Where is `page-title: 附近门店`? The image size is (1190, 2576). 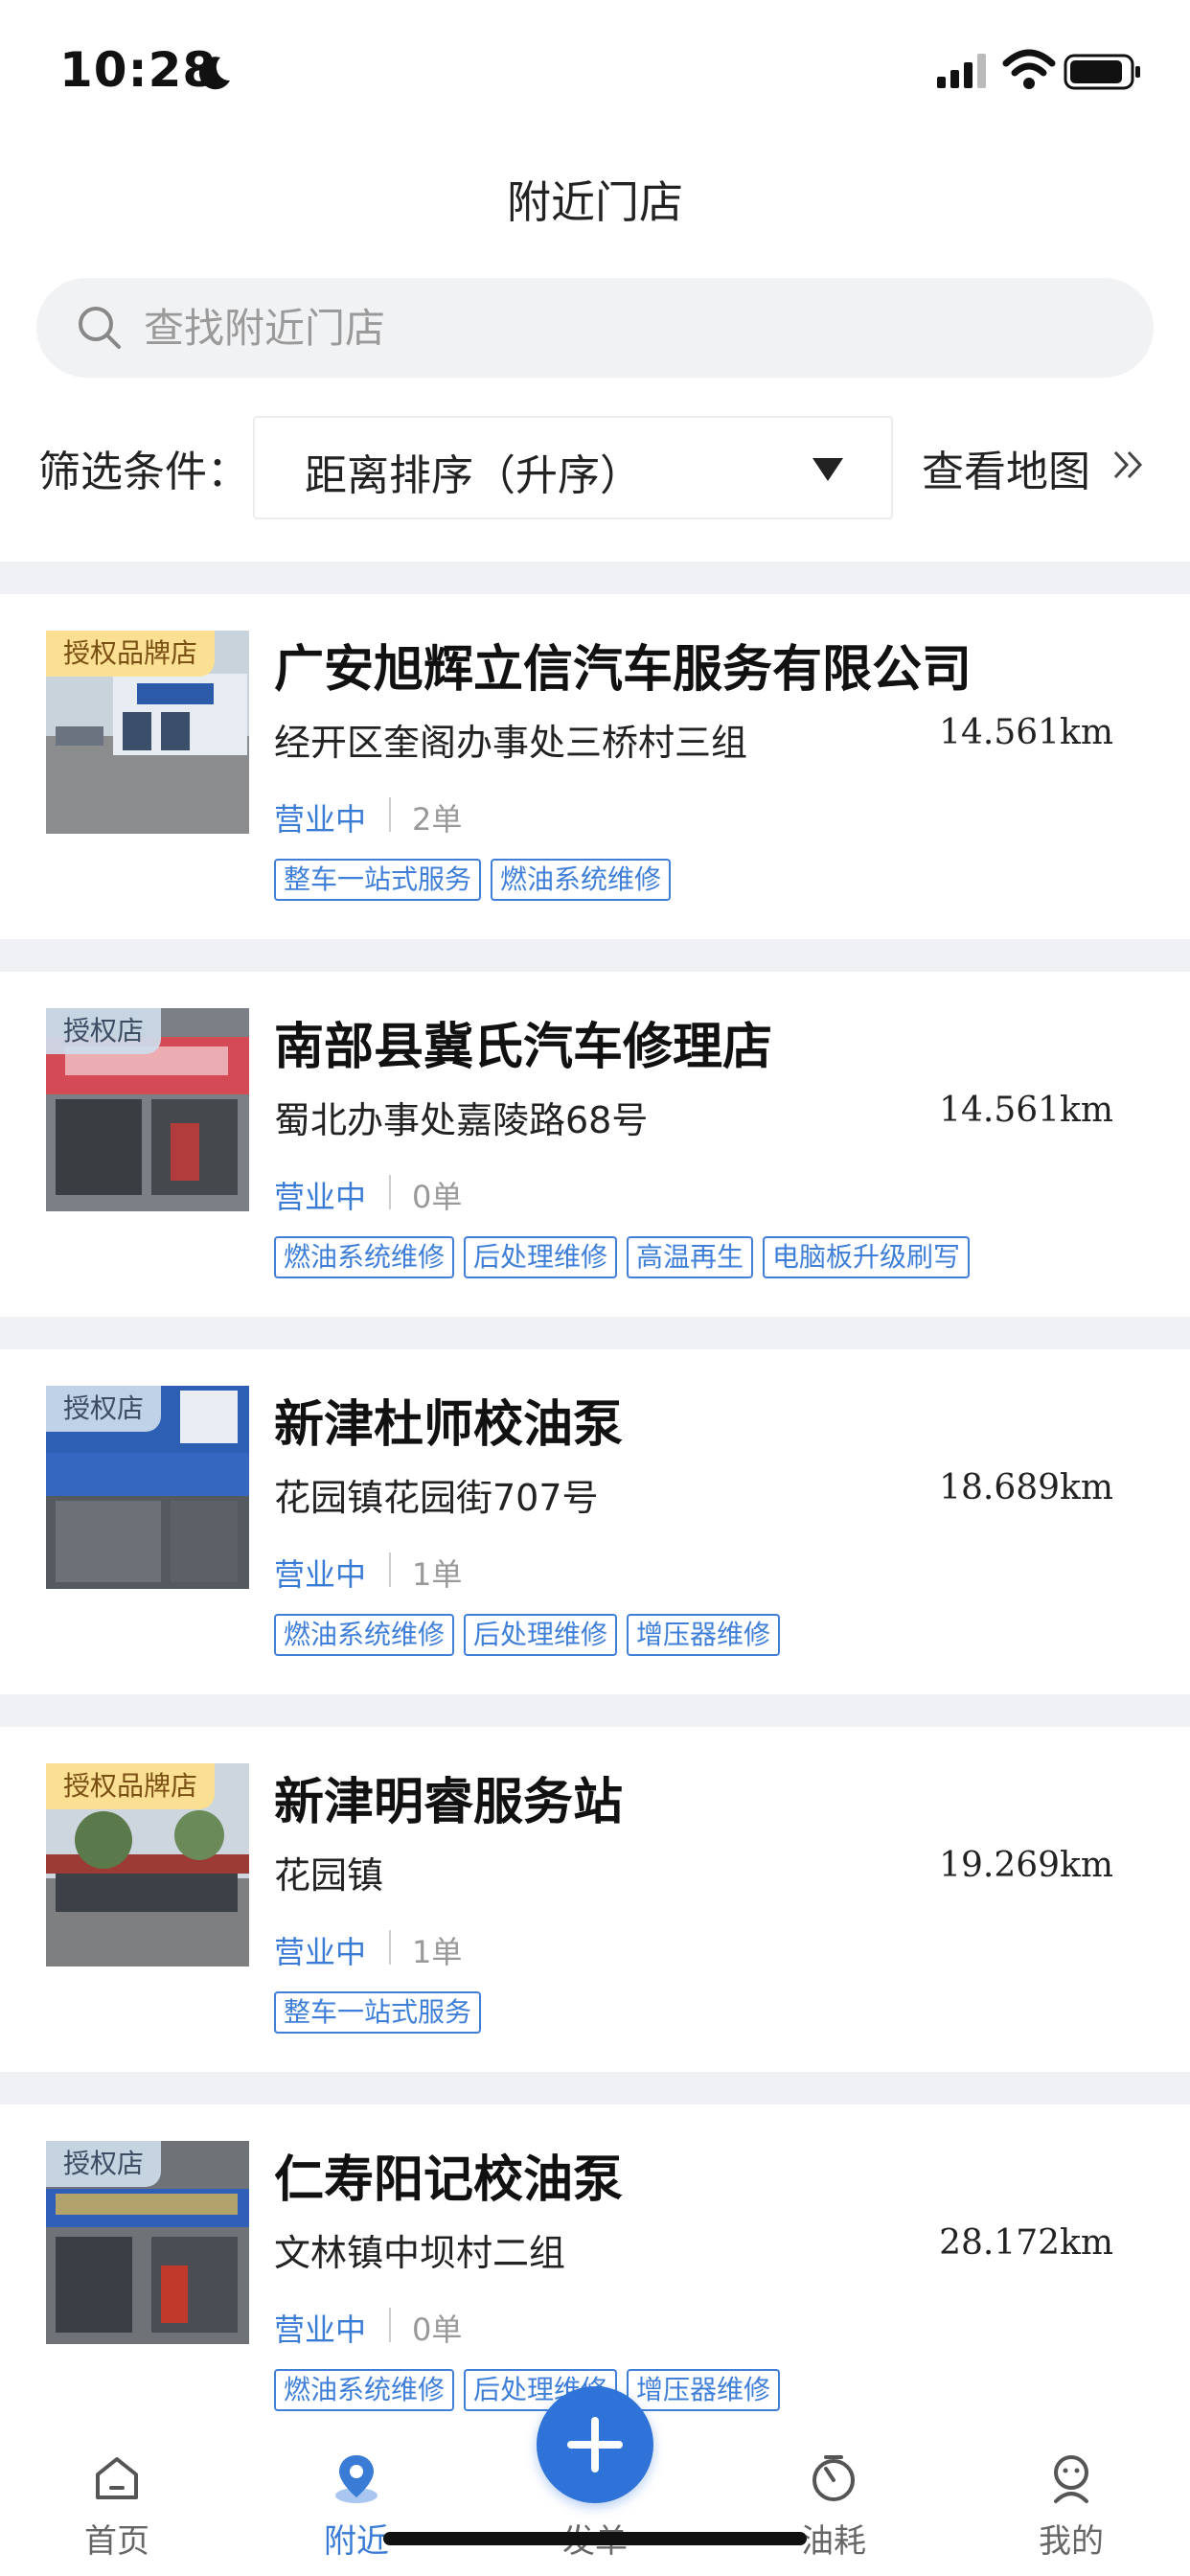 page-title: 附近门店 is located at coordinates (595, 202).